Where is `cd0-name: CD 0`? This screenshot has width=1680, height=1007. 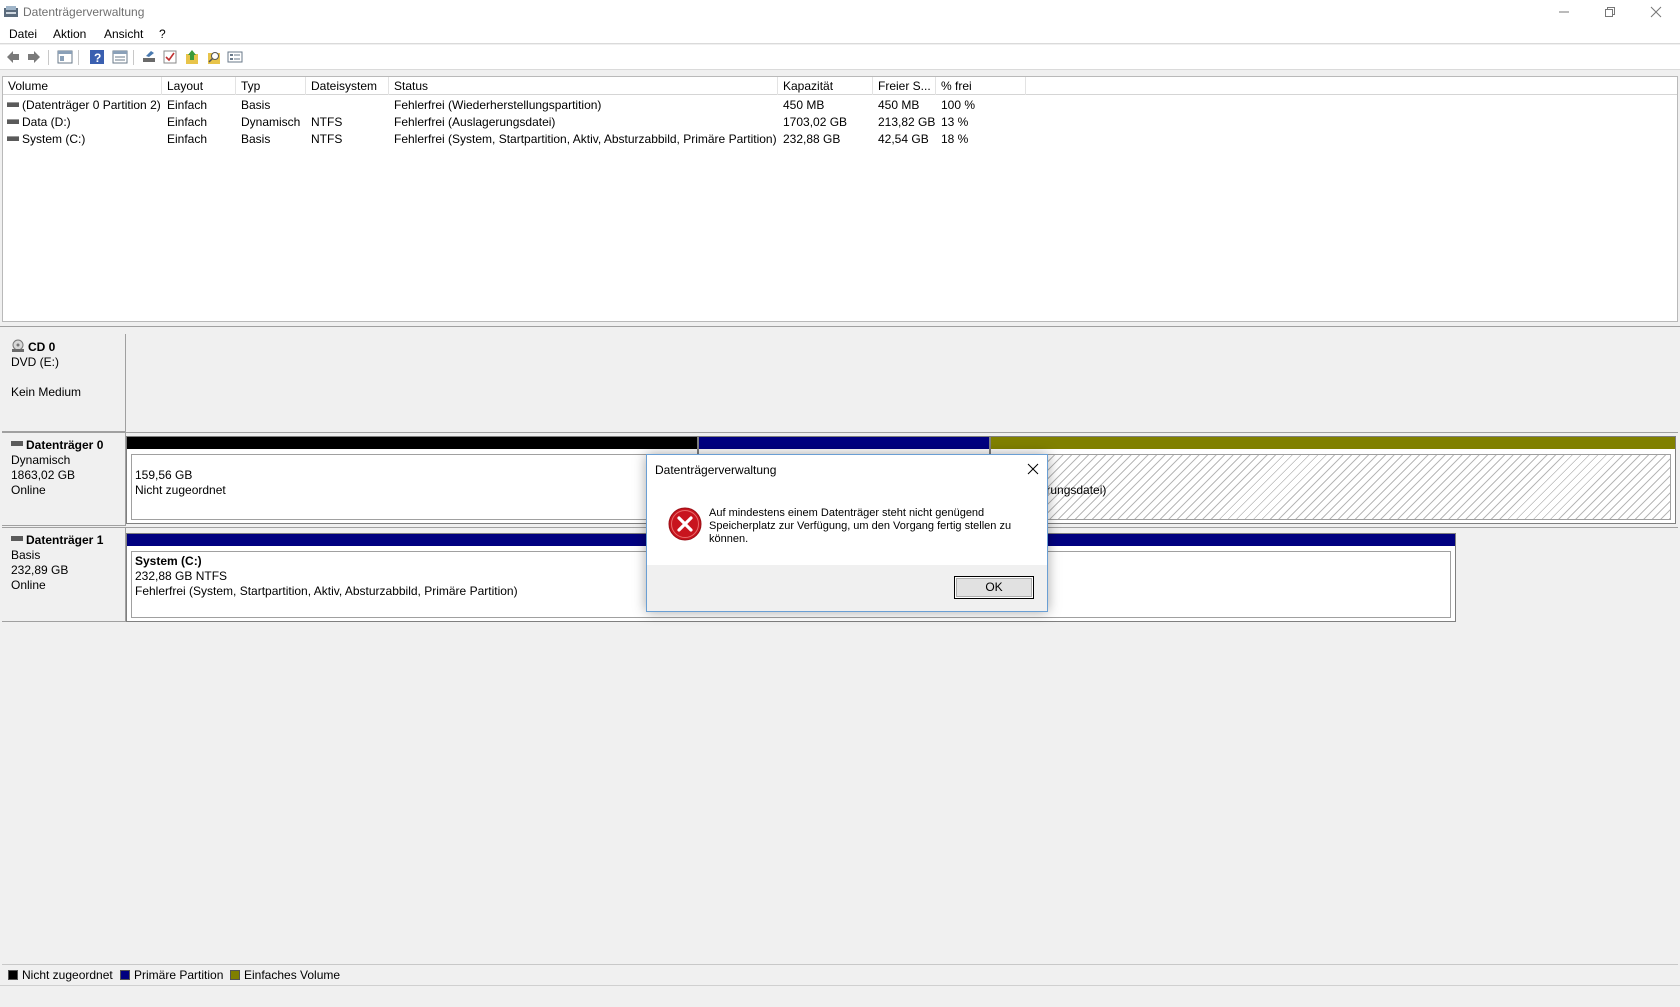 cd0-name: CD 0 is located at coordinates (42, 347).